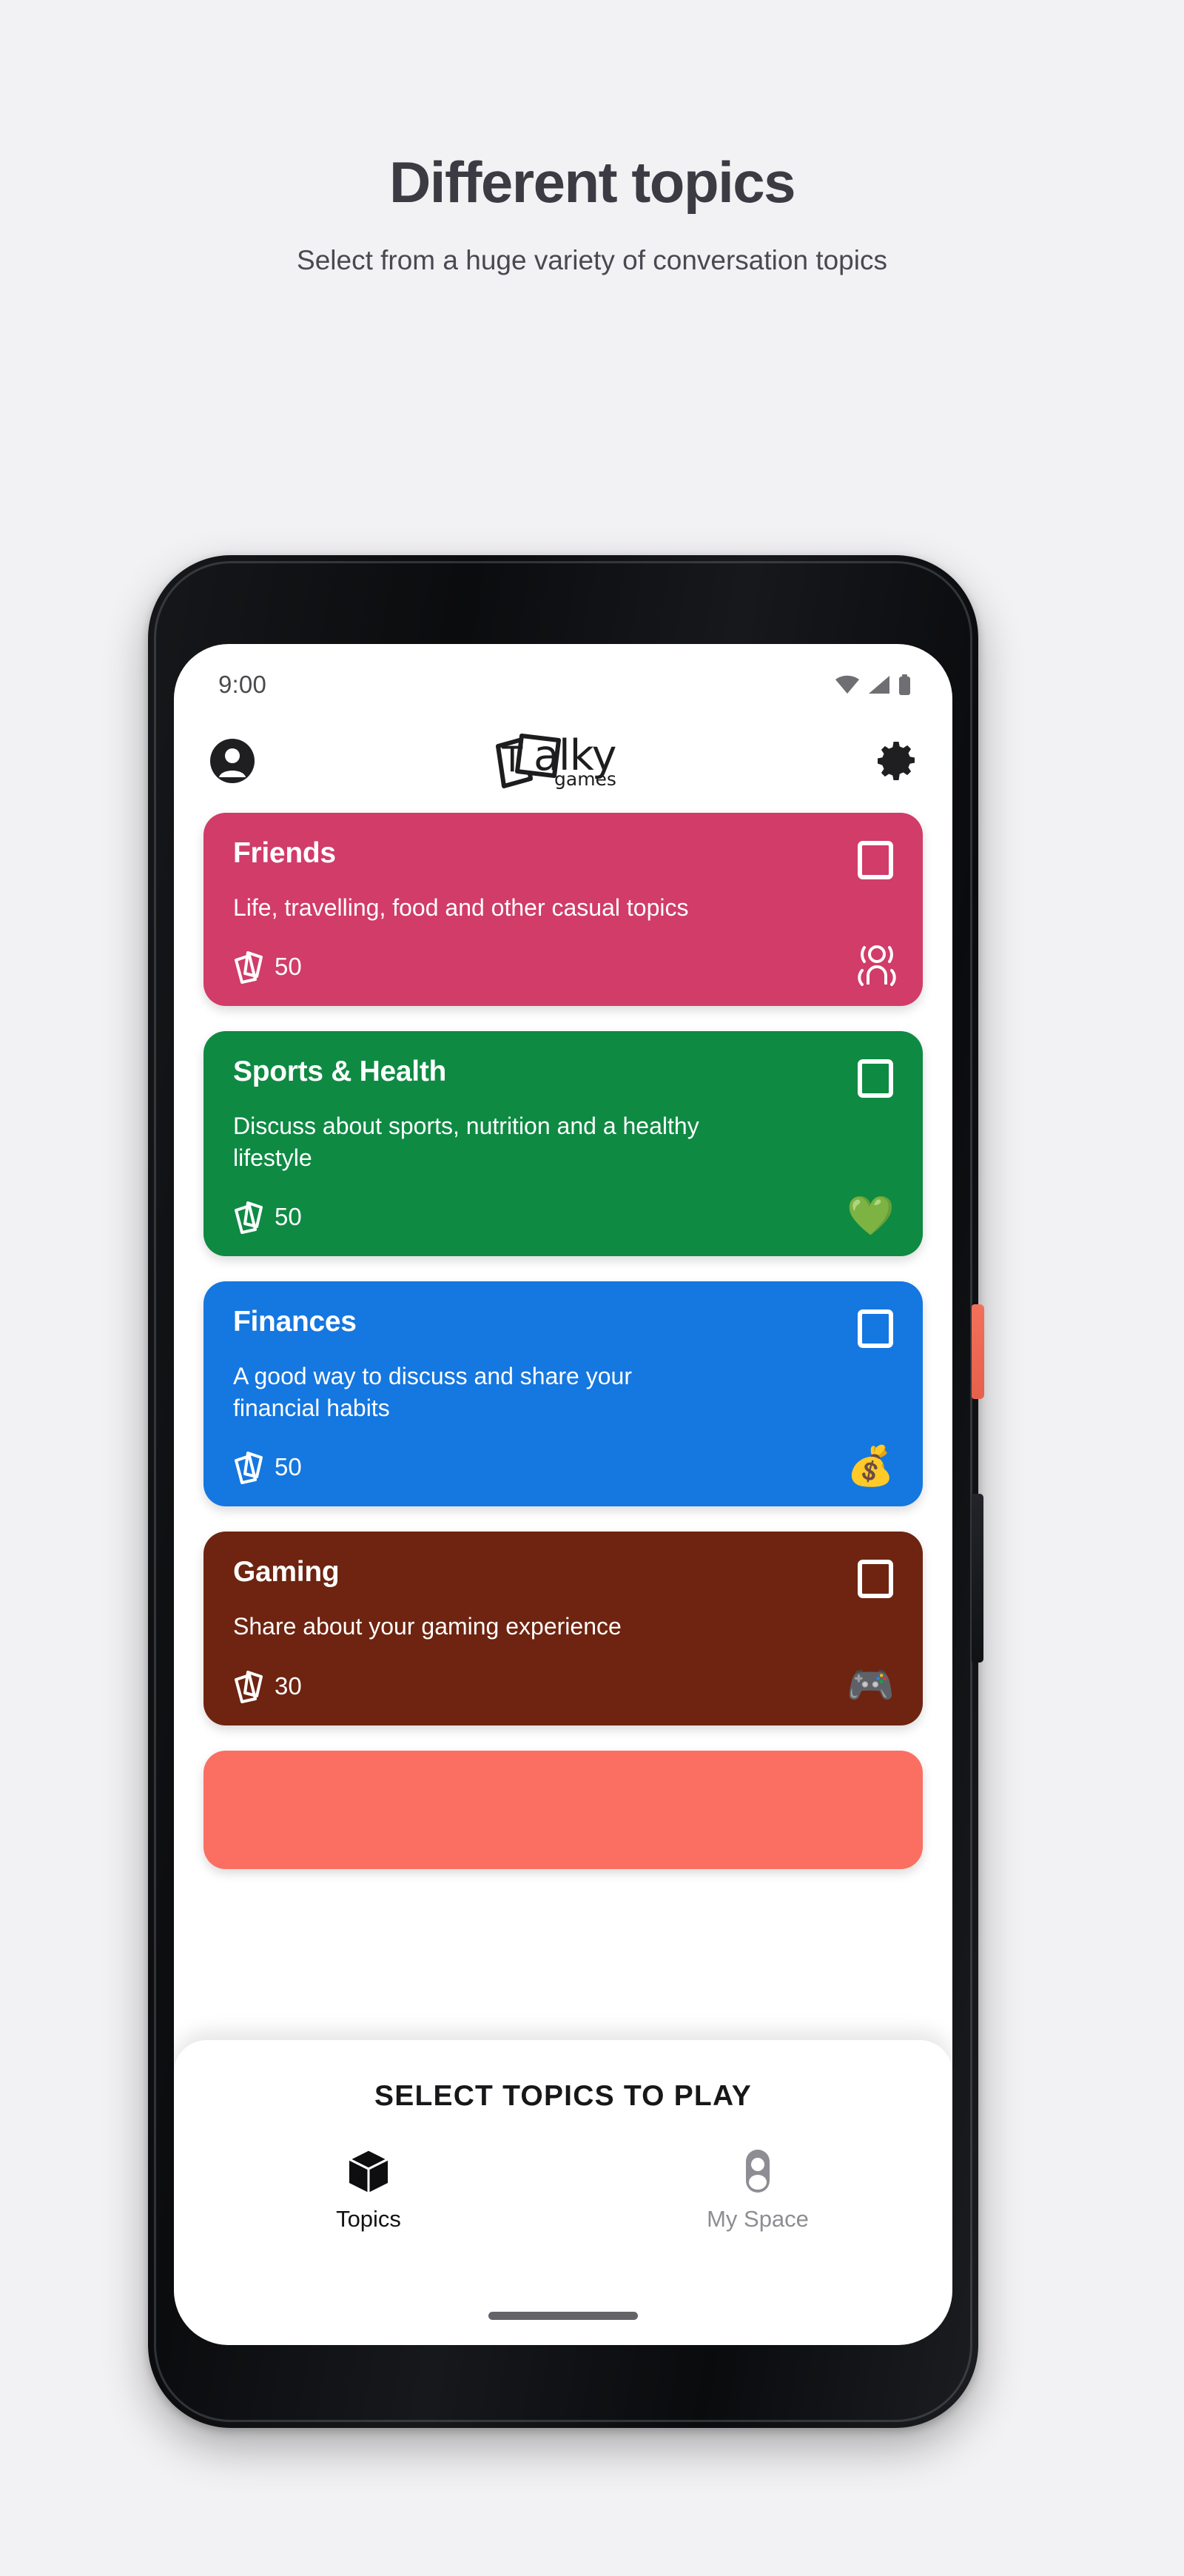 This screenshot has height=2576, width=1184. I want to click on wifi-icon, so click(847, 684).